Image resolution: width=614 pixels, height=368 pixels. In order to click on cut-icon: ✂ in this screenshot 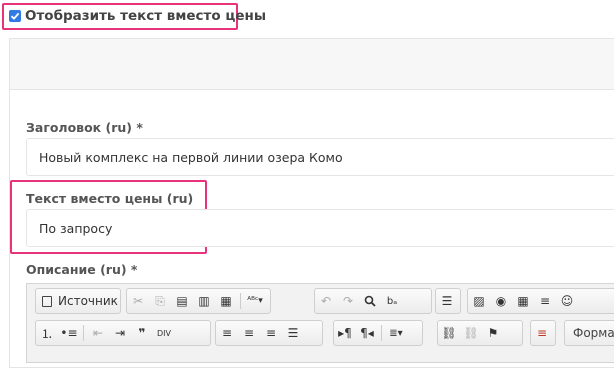, I will do `click(138, 301)`.